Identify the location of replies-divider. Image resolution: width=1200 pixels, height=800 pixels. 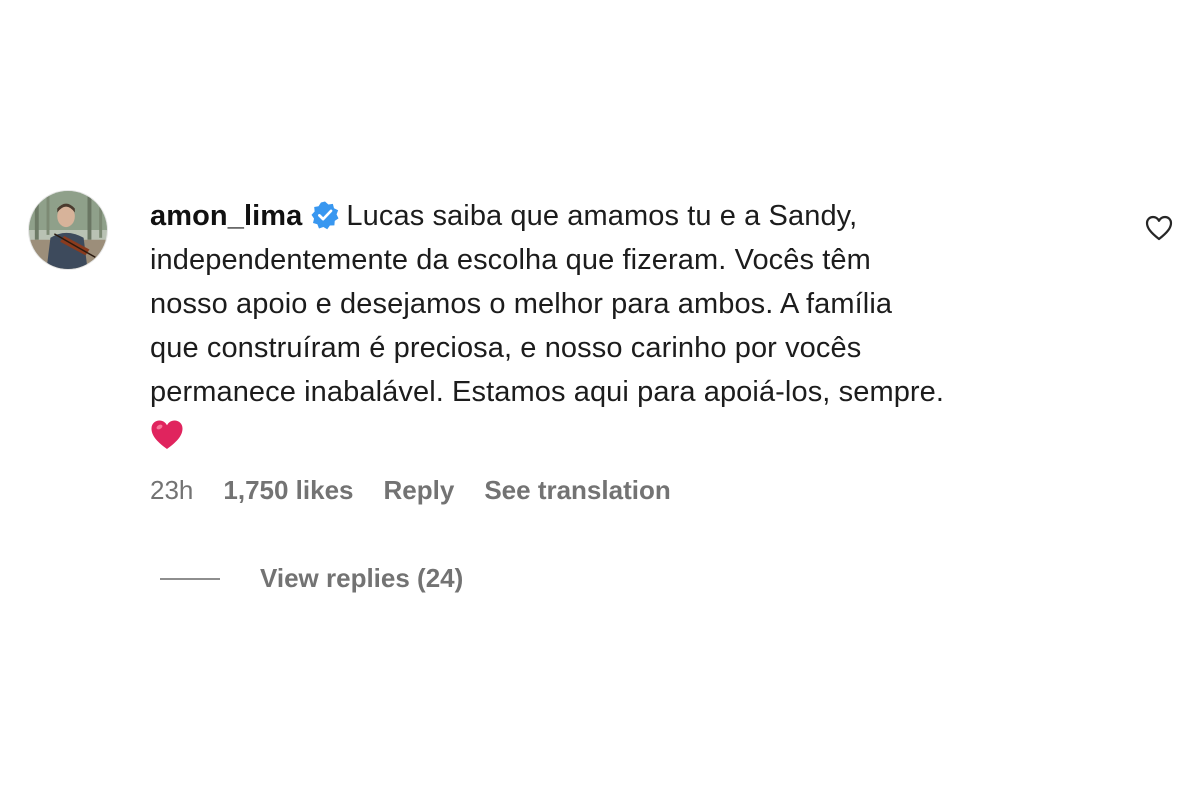
(190, 578).